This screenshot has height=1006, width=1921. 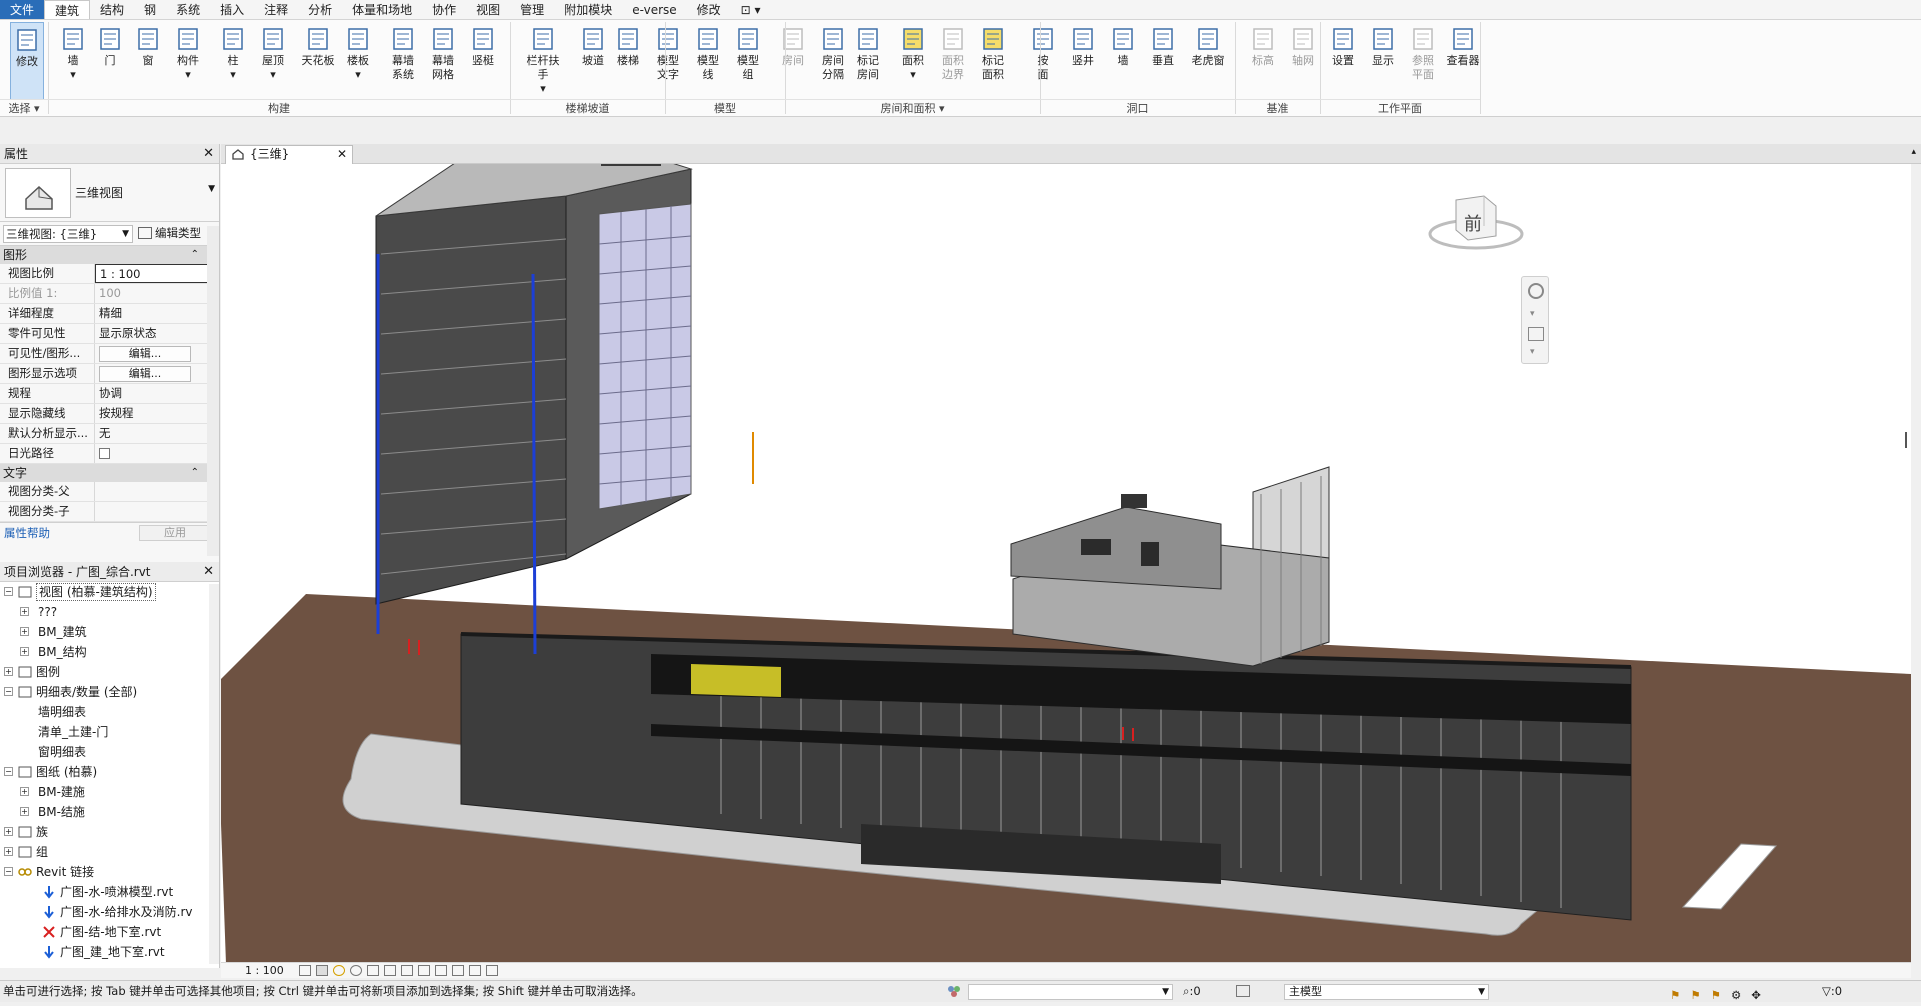 I want to click on view-instance-selector: 三维视图: {三维} ▼, so click(x=68, y=234).